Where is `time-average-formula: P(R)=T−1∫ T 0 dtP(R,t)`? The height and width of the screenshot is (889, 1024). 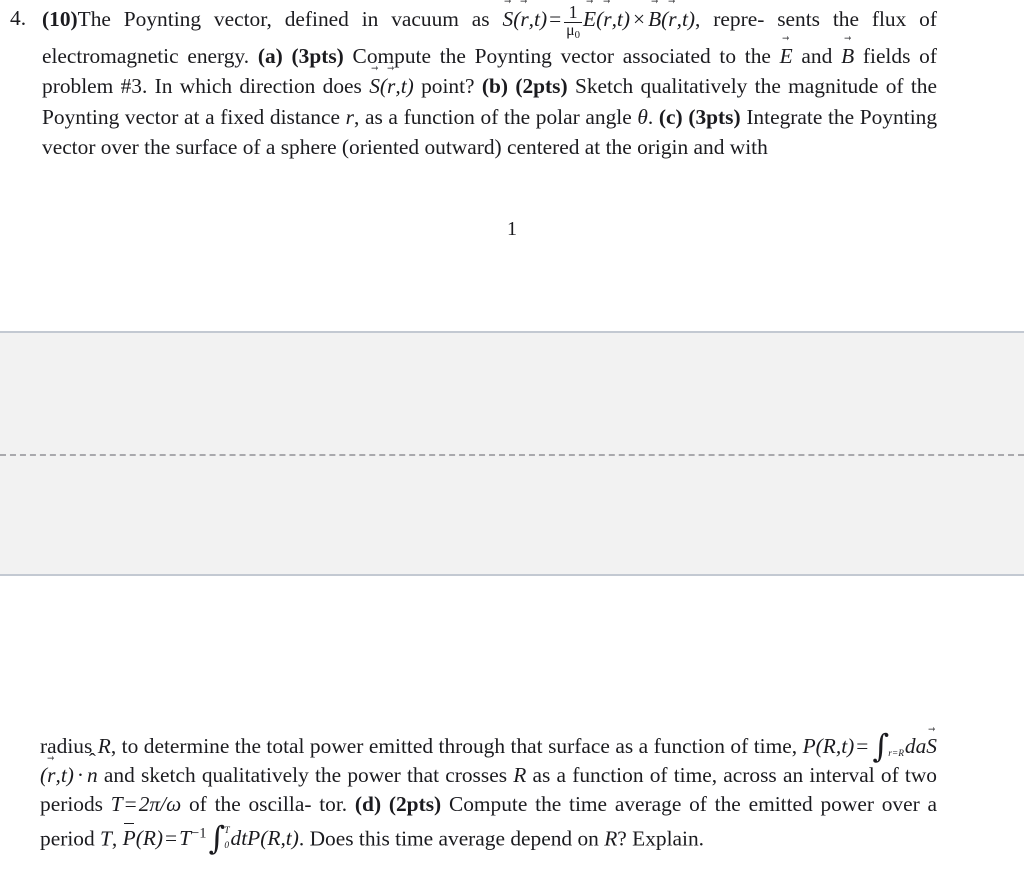
time-average-formula: P(R)=T−1∫ T 0 dtP(R,t) is located at coordinates (210, 838).